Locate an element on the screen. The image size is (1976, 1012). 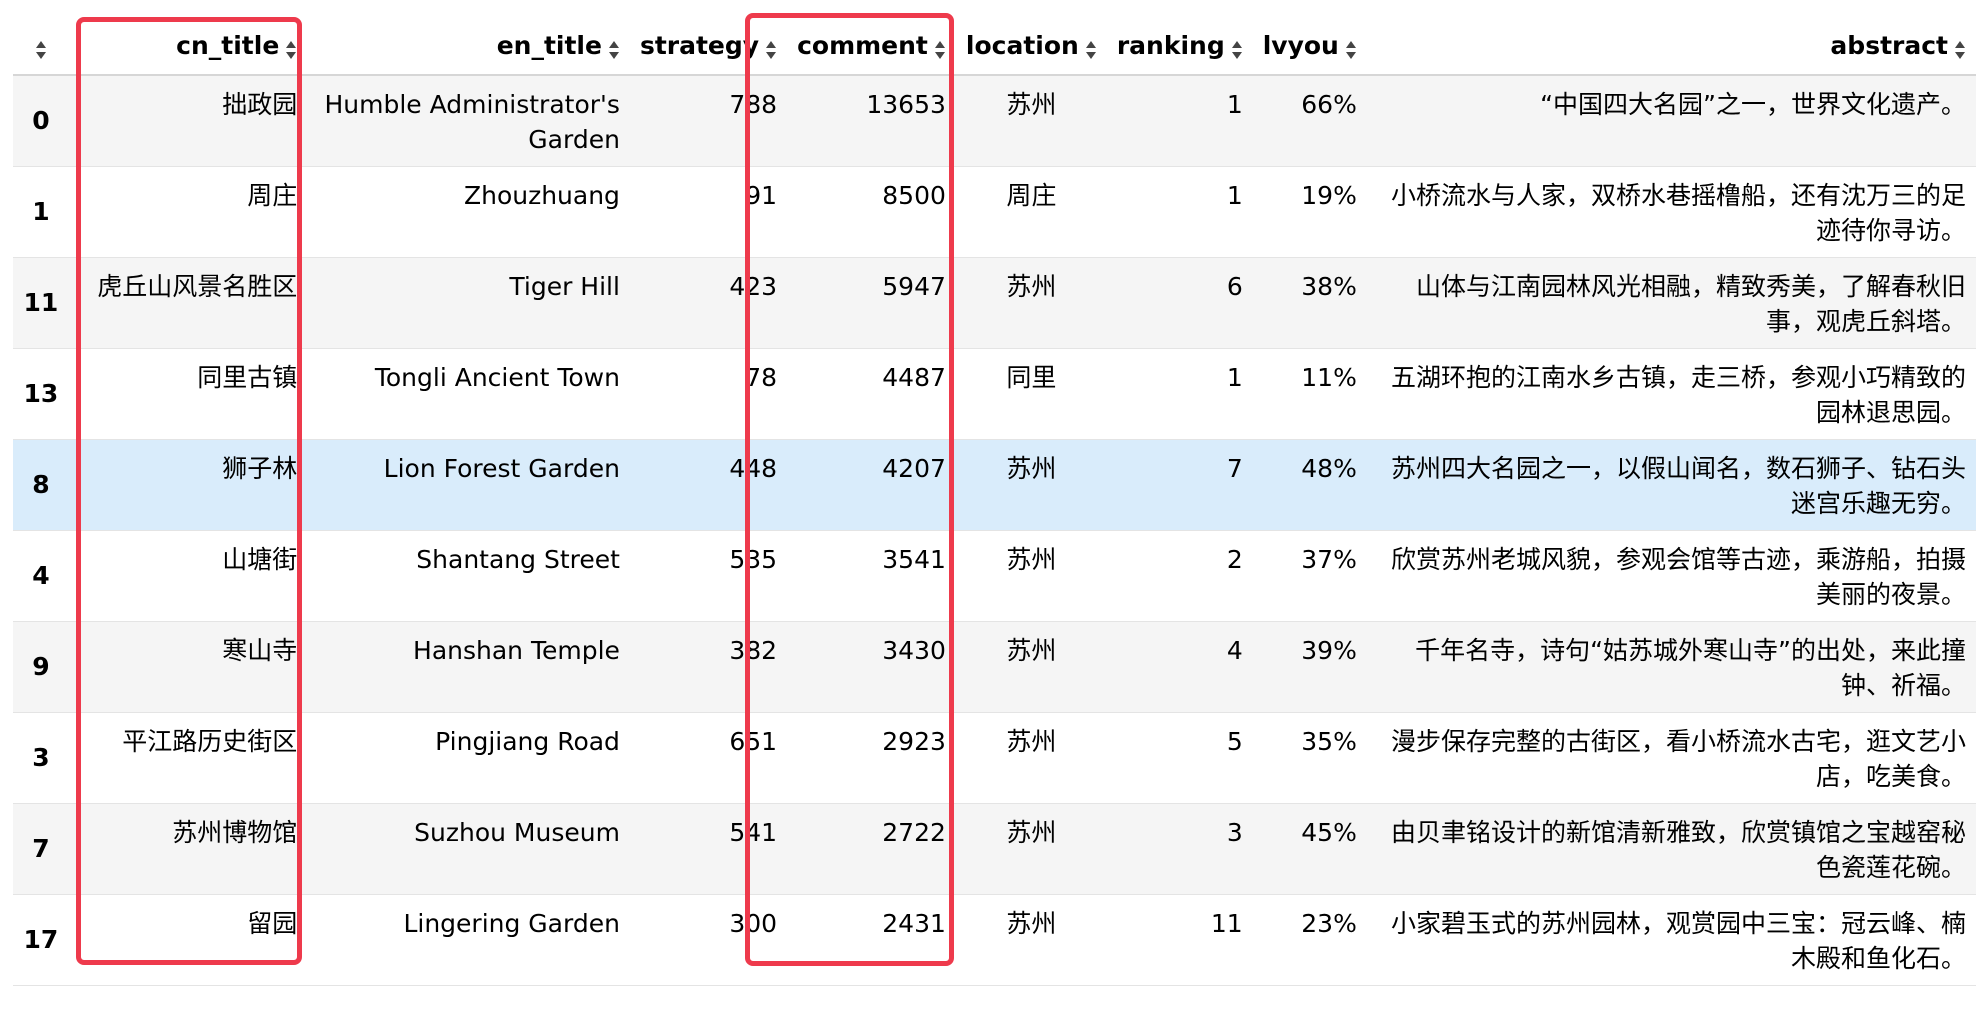
cell-cn_title: 山塘街 is located at coordinates (188, 576).